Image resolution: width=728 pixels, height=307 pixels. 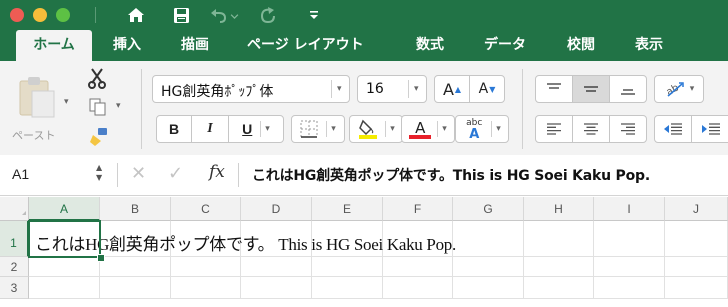 What do you see at coordinates (251, 89) in the screenshot?
I see `font-name-dropdown: HG創英角ﾎﾟｯﾌﾟ体 ▾` at bounding box center [251, 89].